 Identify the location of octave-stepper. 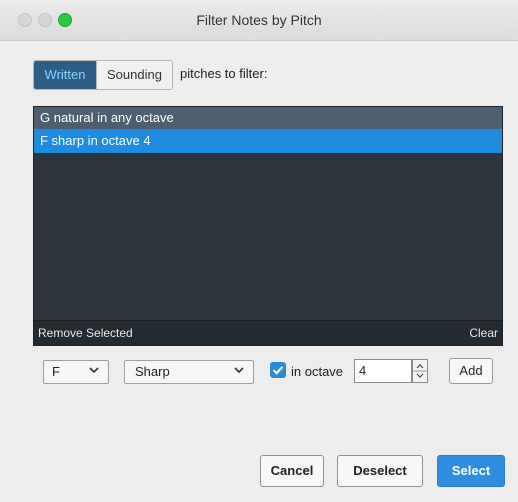
(420, 371).